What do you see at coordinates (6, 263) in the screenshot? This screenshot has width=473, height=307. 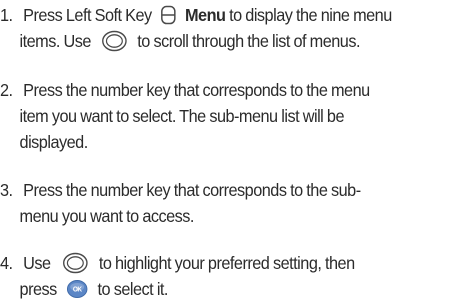 I see `step-number: 4.` at bounding box center [6, 263].